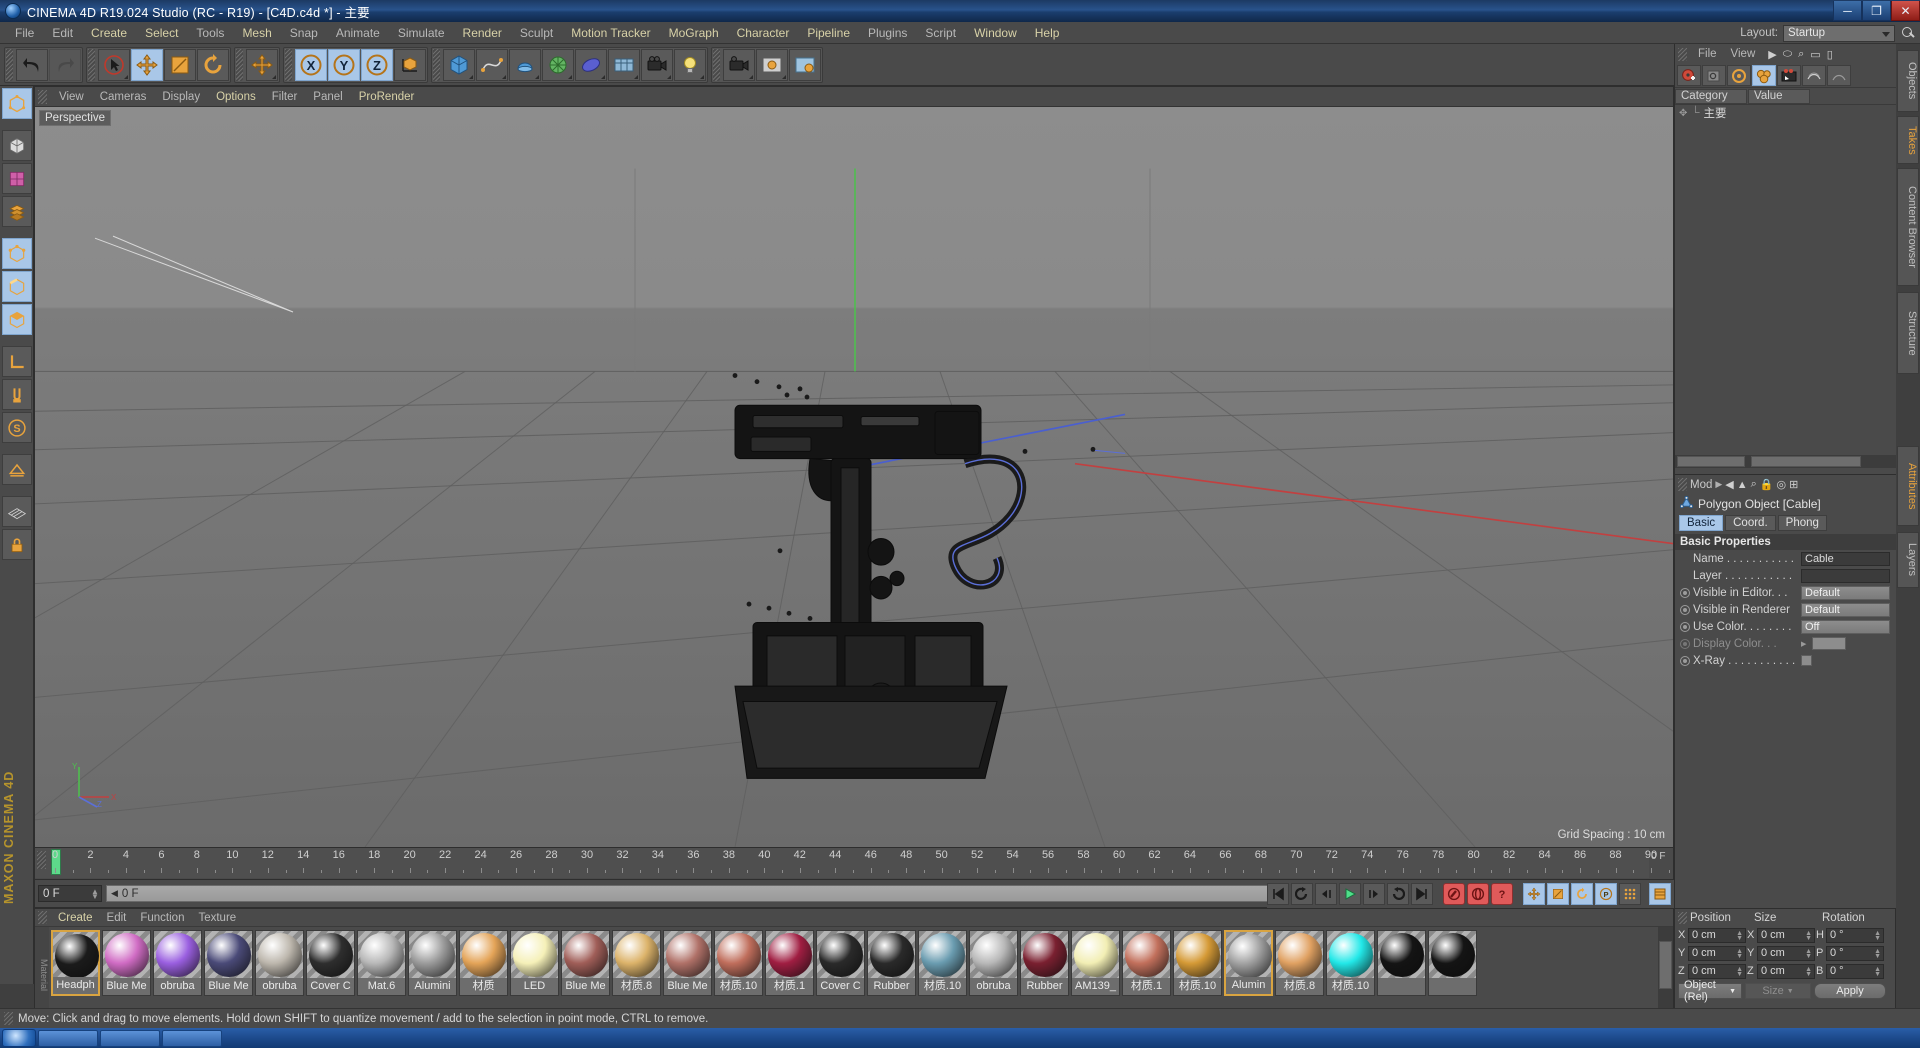 The image size is (1920, 1048). Describe the element at coordinates (995, 33) in the screenshot. I see `menu-item-window: Window` at that location.